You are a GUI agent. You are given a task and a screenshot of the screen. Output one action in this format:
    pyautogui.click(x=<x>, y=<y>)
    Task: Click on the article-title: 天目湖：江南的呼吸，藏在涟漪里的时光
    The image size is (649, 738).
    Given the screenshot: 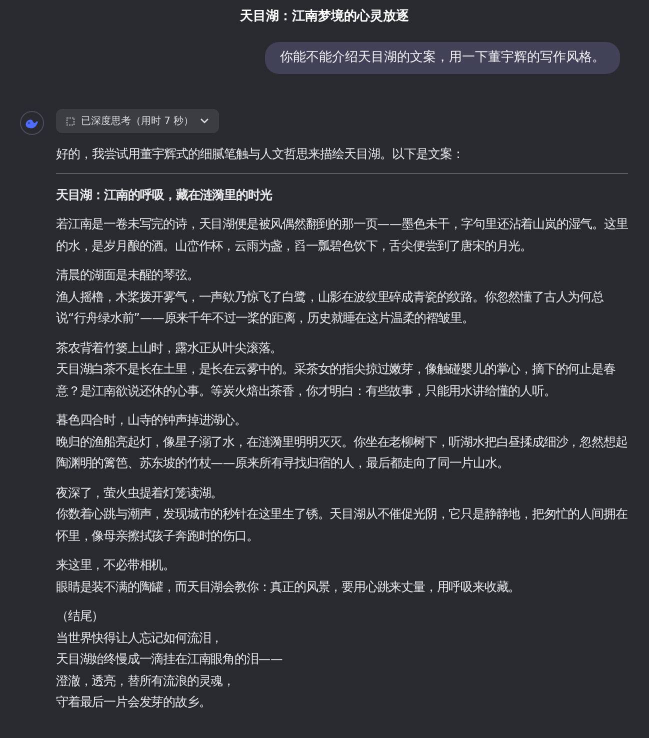 What is the action you would take?
    pyautogui.click(x=165, y=195)
    